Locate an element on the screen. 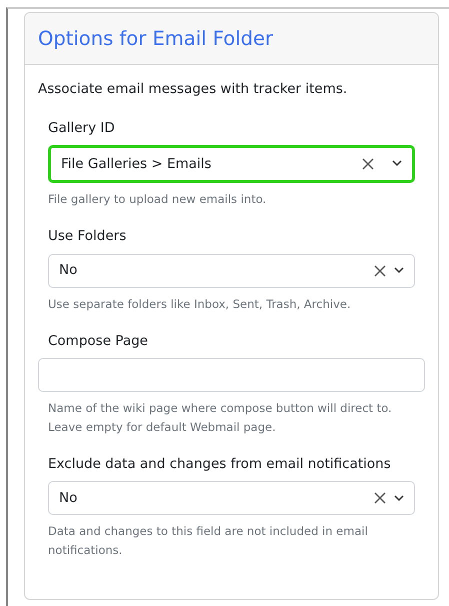 Image resolution: width=449 pixels, height=606 pixels. field-label: Exclude data and changes from email notifications is located at coordinates (220, 464).